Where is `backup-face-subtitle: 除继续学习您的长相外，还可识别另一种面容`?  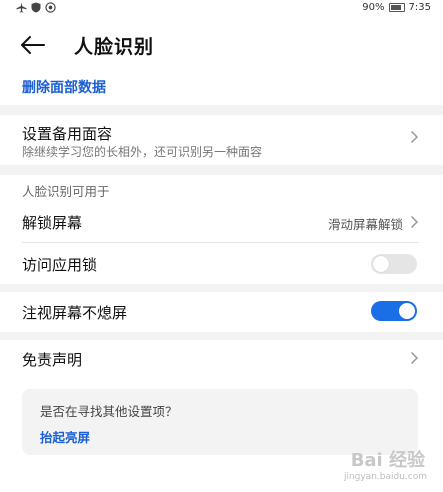 backup-face-subtitle: 除继续学习您的长相外，还可识别另一种面容 is located at coordinates (142, 152).